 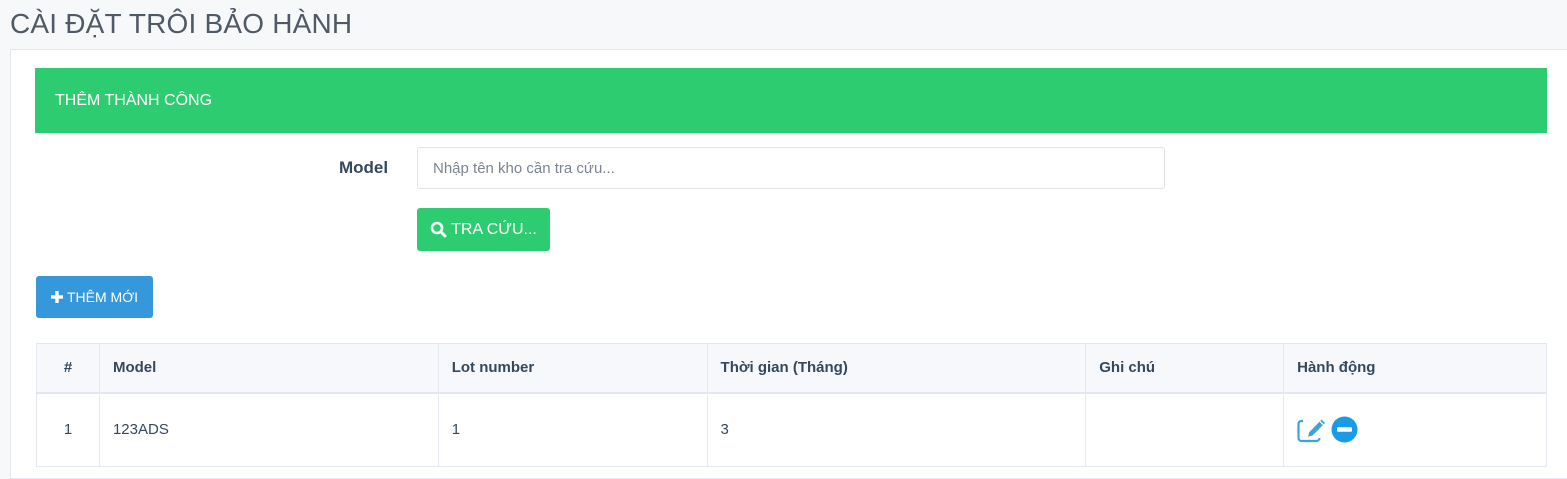 I want to click on plus-icon, so click(x=56, y=297).